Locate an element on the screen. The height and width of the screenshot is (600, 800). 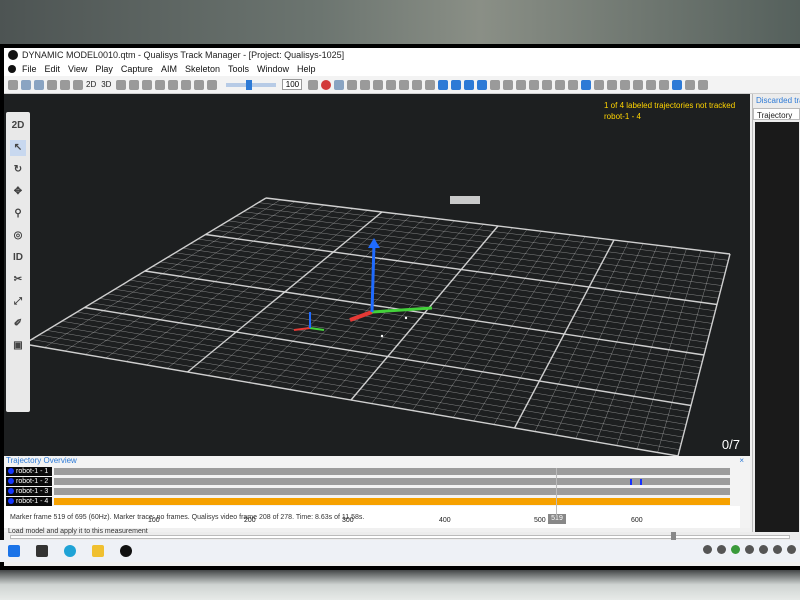
cube-tool-icon: ▣ is located at coordinates (18, 346).